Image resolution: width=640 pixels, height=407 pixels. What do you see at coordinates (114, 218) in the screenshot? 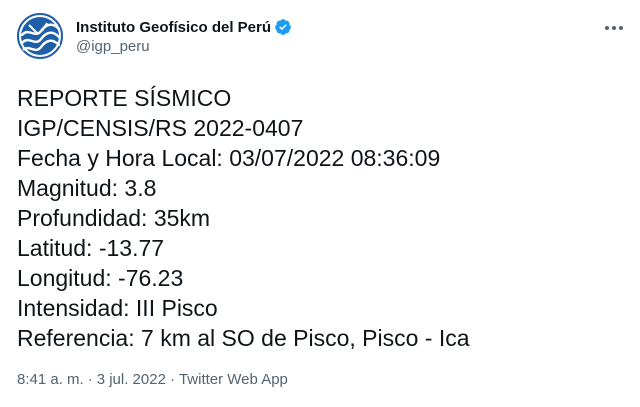
I see `tweet-line: Profundidad: 35km` at bounding box center [114, 218].